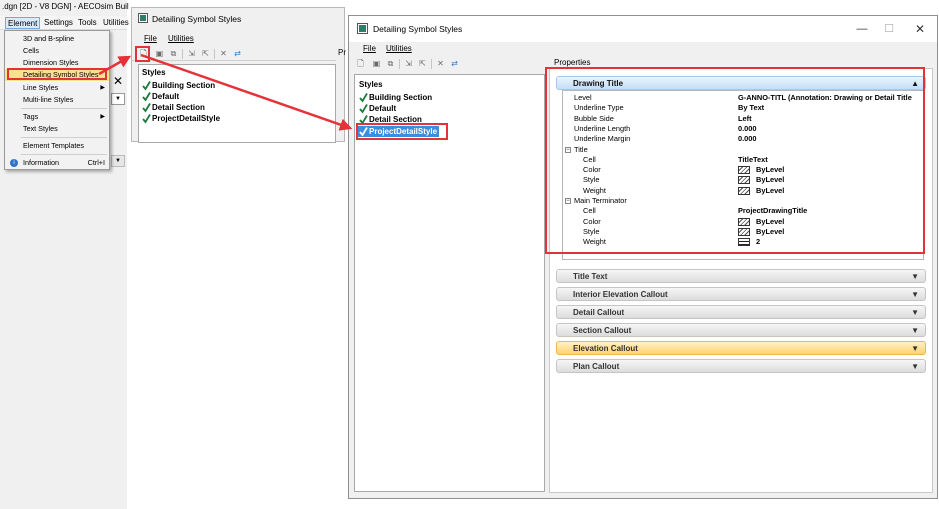 The image size is (939, 509). Describe the element at coordinates (342, 52) in the screenshot. I see `properties-label: Pr` at that location.